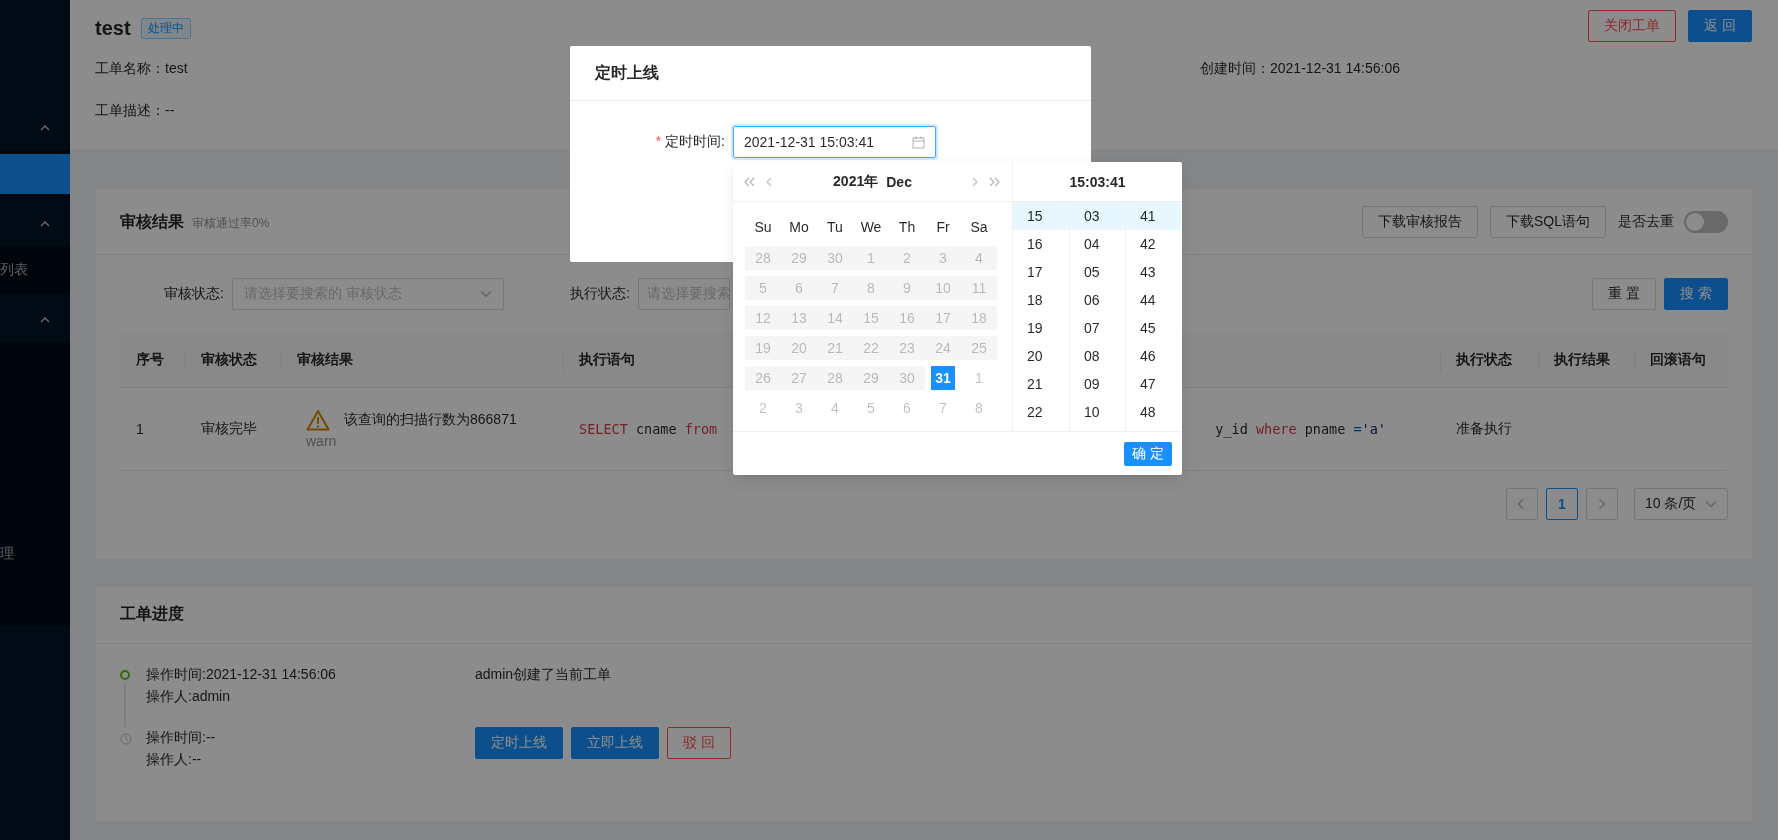  Describe the element at coordinates (141, 68) in the screenshot. I see `info-text: 工单名称：test` at that location.